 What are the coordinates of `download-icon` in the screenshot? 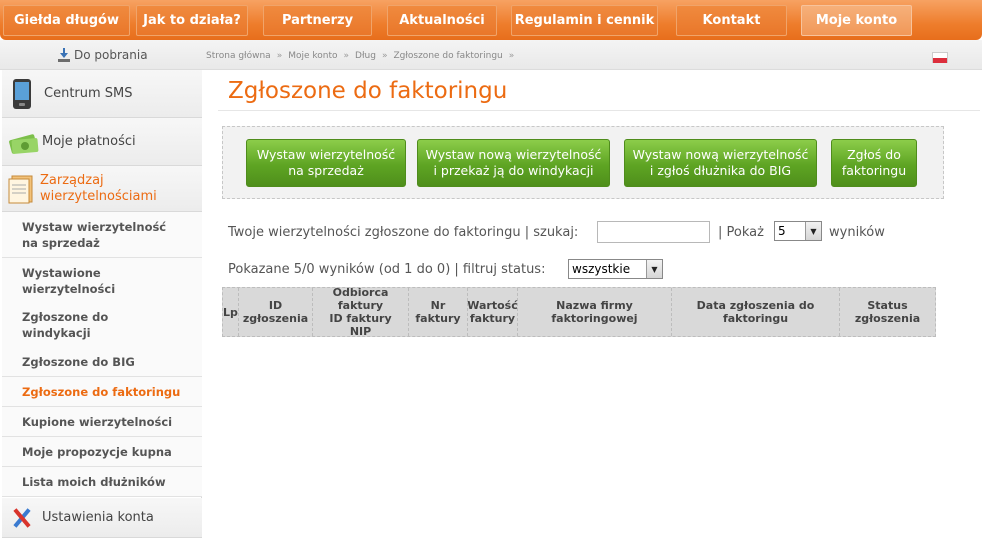 It's located at (64, 55).